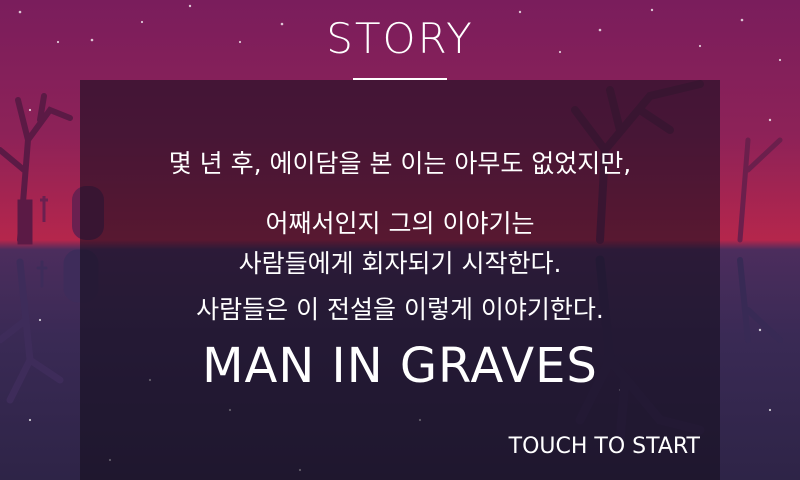 The width and height of the screenshot is (800, 480). I want to click on touch-to-start-button: TOUCH TO START, so click(604, 446).